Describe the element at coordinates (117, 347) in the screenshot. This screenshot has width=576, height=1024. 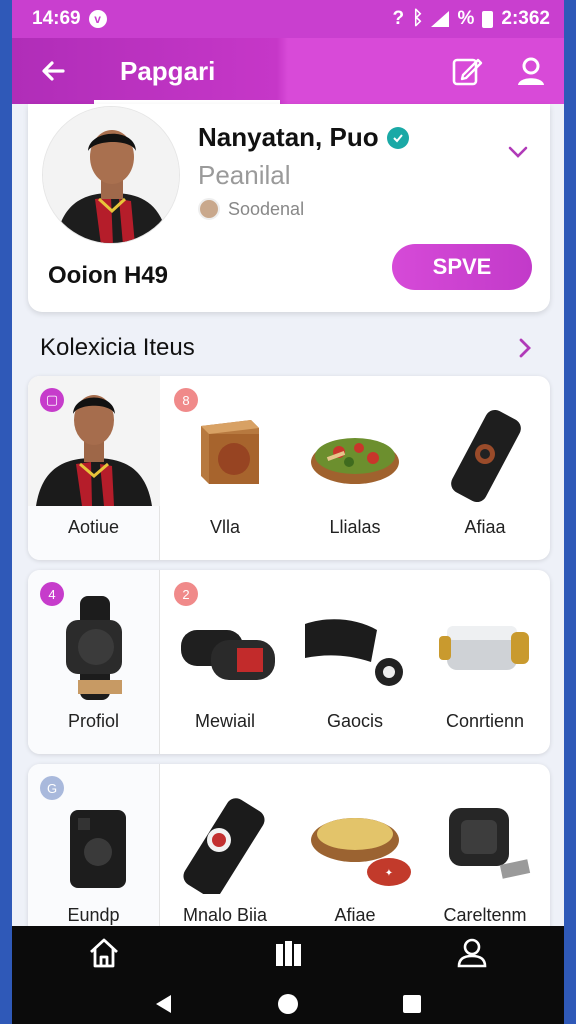
I see `section-title: Kolexicia Iteus` at that location.